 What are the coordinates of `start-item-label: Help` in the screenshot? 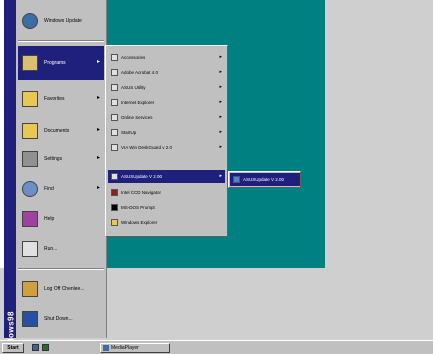 It's located at (49, 219).